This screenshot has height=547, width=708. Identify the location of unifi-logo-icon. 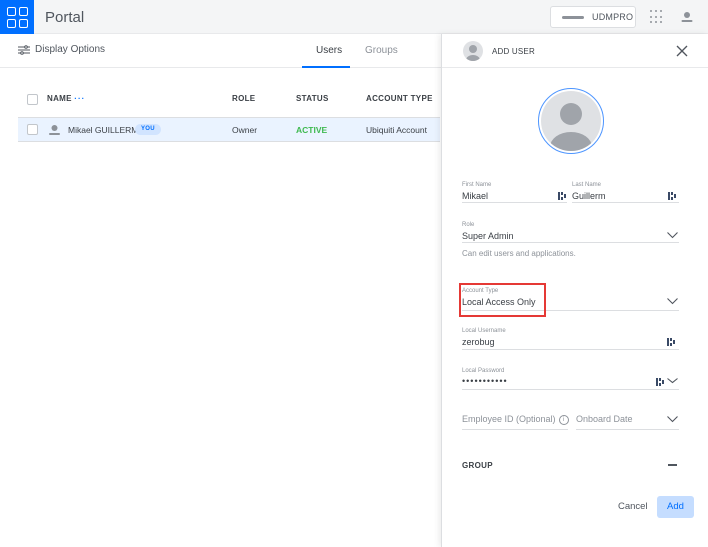
(17, 17).